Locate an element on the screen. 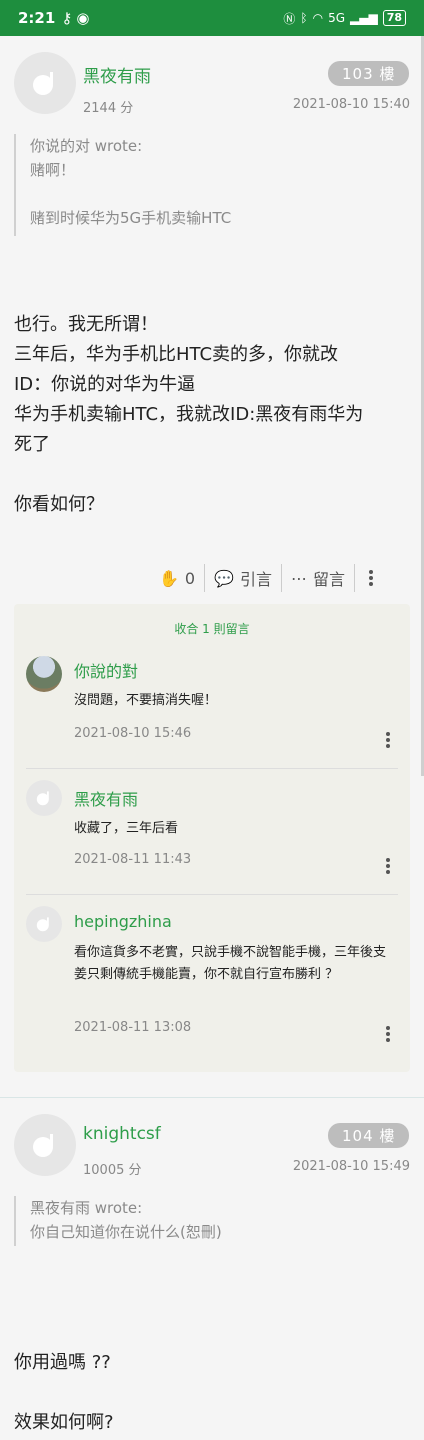 The image size is (424, 1440). quote-bubble-icon: 💬 is located at coordinates (224, 578).